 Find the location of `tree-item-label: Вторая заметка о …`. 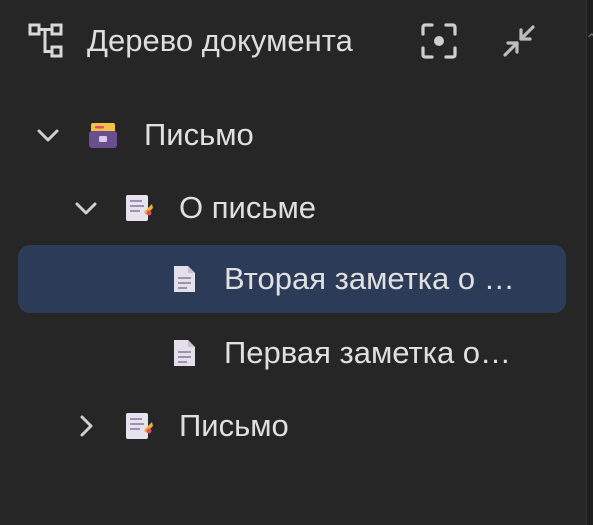

tree-item-label: Вторая заметка о … is located at coordinates (369, 278).